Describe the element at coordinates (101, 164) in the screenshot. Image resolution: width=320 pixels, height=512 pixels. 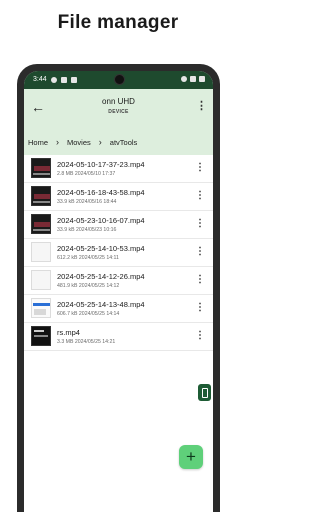
I see `file-name: 2024-05-10-17-37-23.mp4` at that location.